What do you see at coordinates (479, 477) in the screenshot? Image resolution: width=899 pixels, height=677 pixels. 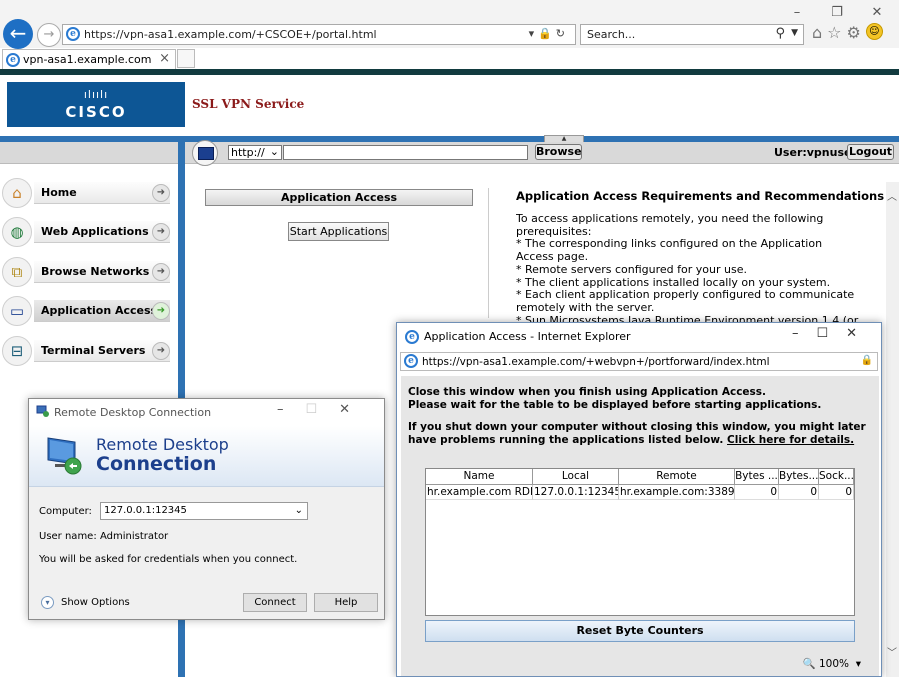 I see `column-header-name: Name` at bounding box center [479, 477].